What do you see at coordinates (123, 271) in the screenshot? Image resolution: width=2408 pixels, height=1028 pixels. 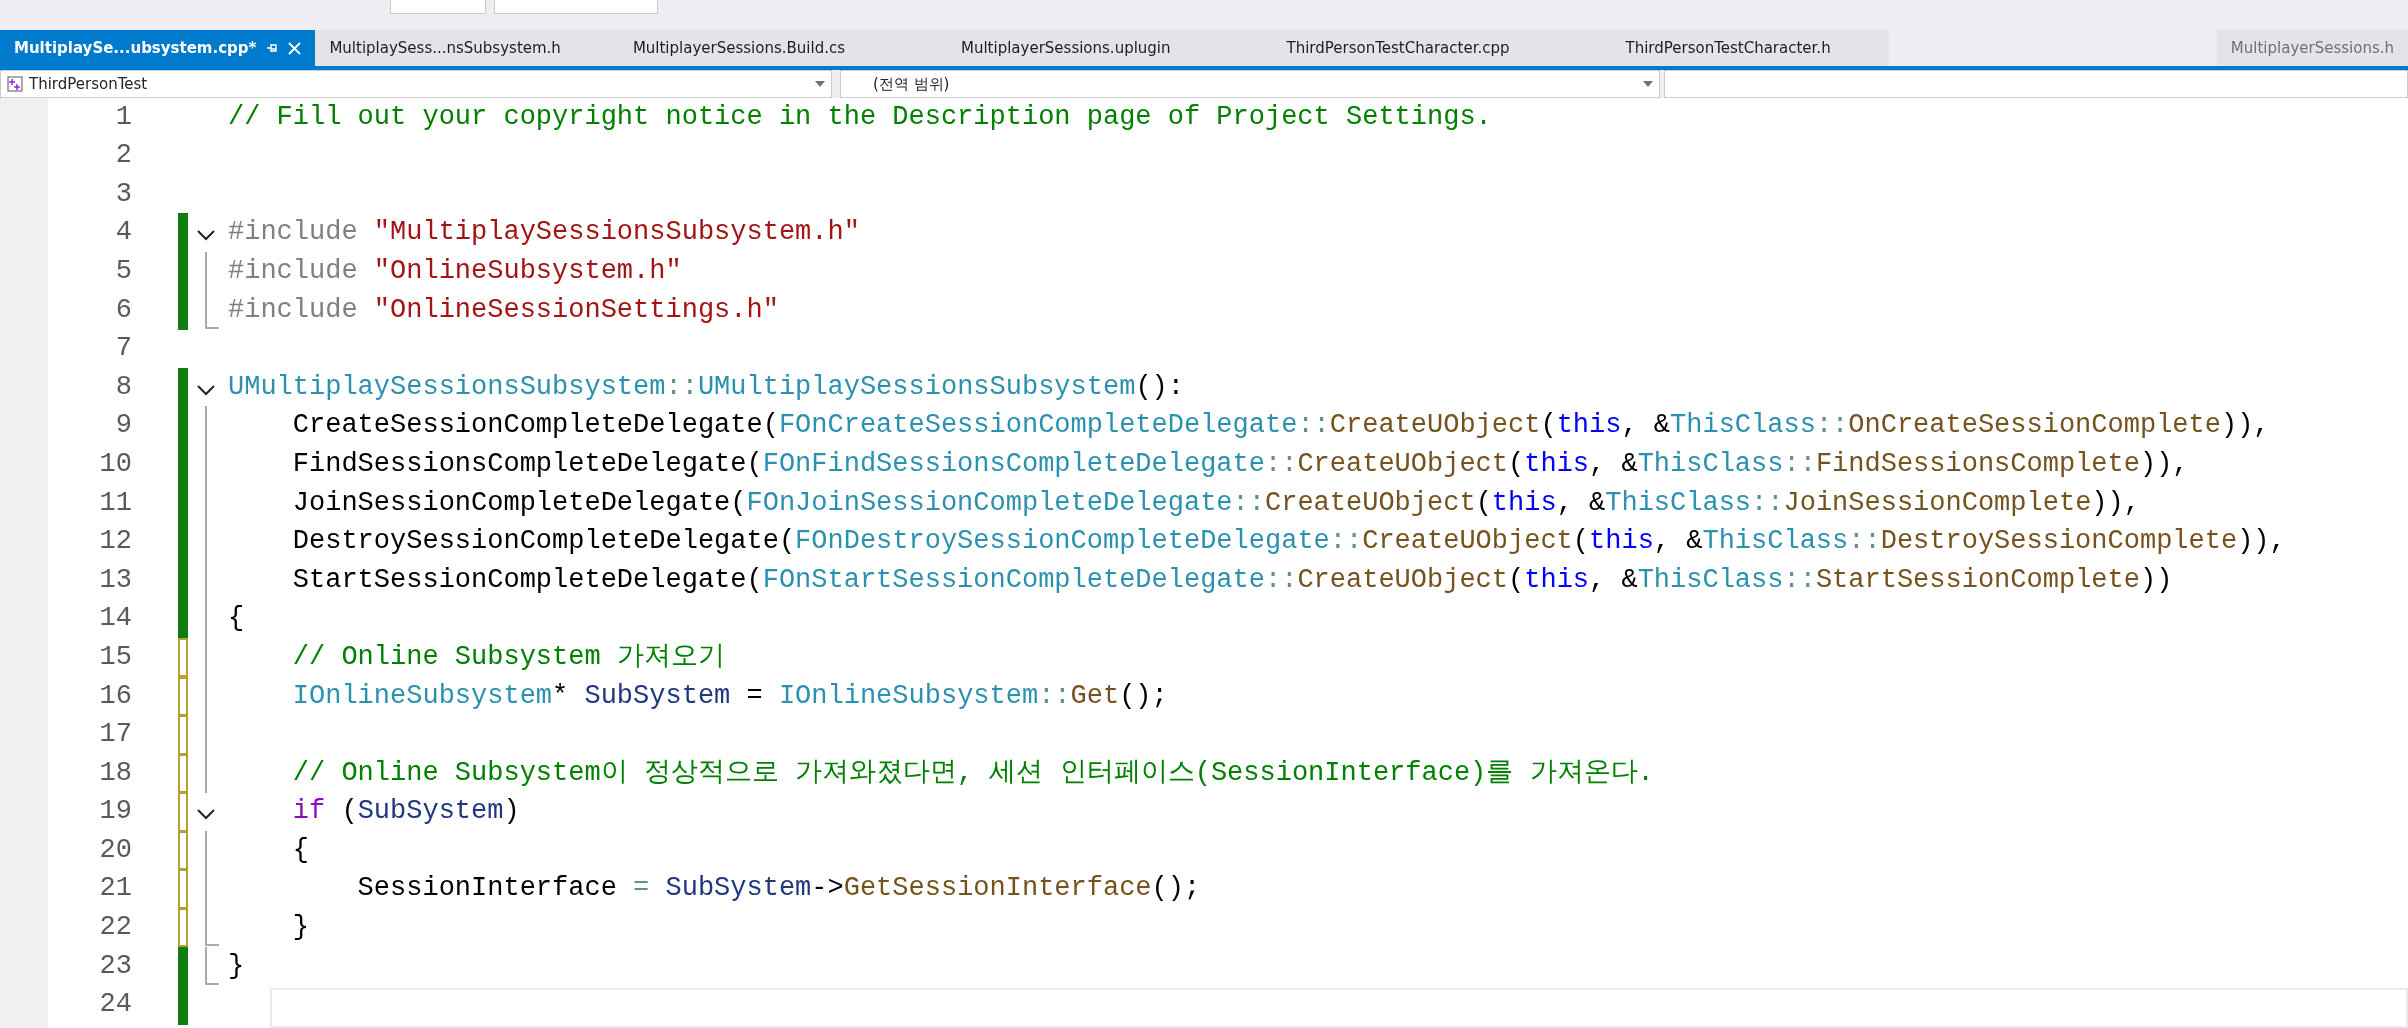 I see `line-number: 5` at bounding box center [123, 271].